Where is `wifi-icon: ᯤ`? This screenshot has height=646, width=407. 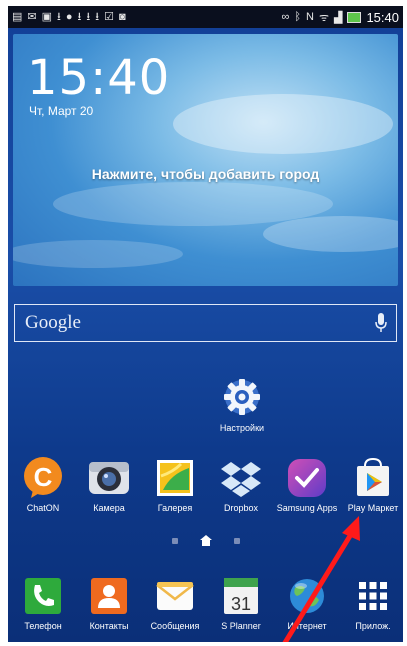
wifi-icon: ᯤ is located at coordinates (323, 17).